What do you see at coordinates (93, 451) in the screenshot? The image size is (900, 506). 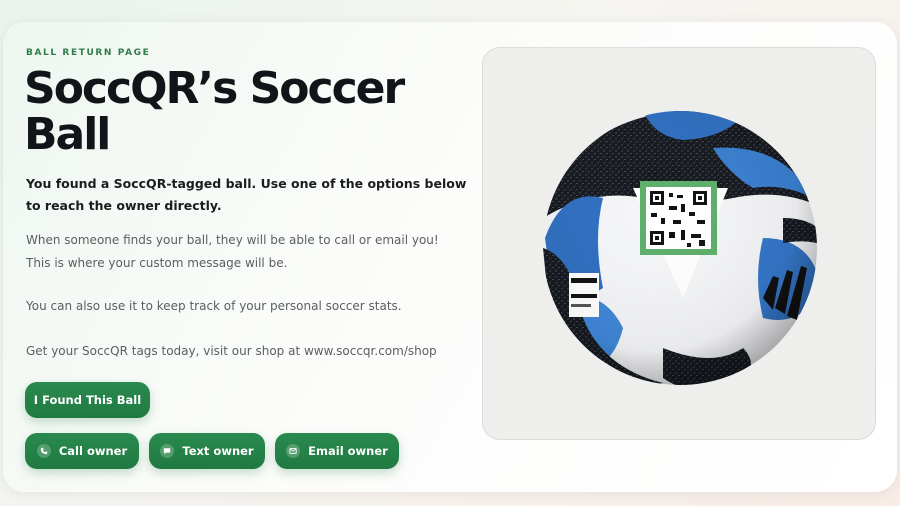 I see `call-owner-label: Call owner` at bounding box center [93, 451].